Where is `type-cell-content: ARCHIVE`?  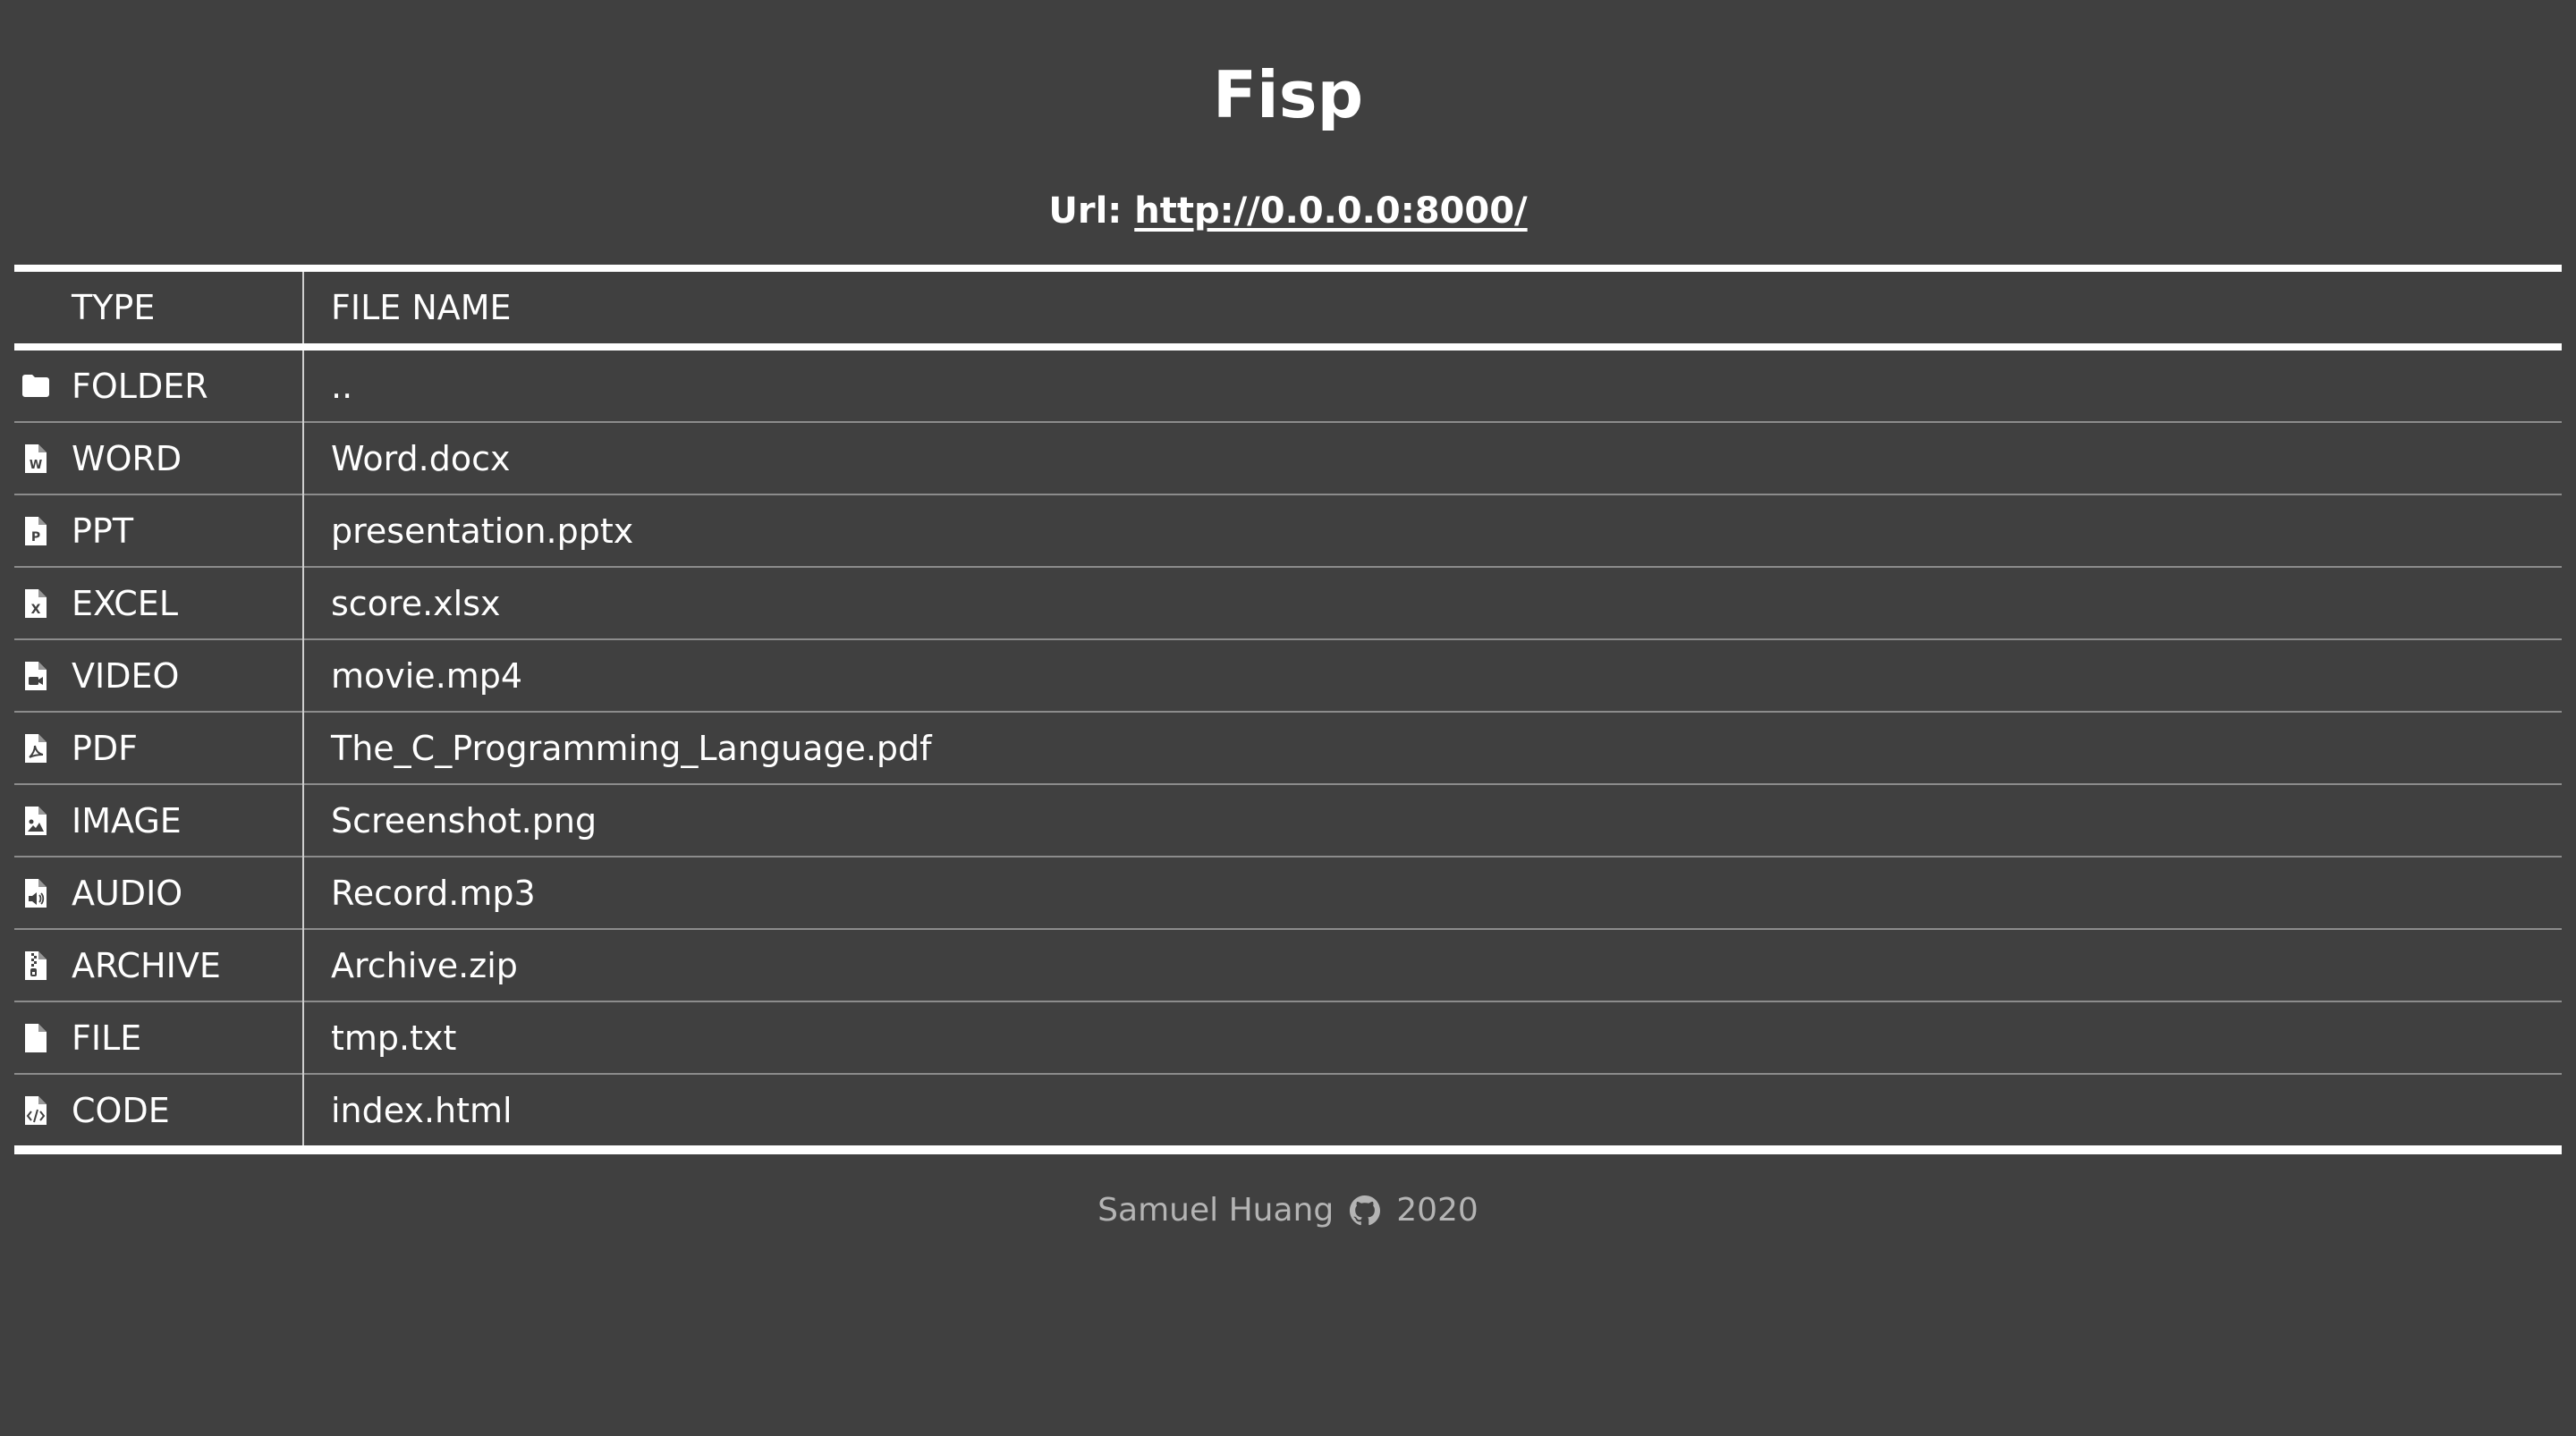
type-cell-content: ARCHIVE is located at coordinates (158, 965).